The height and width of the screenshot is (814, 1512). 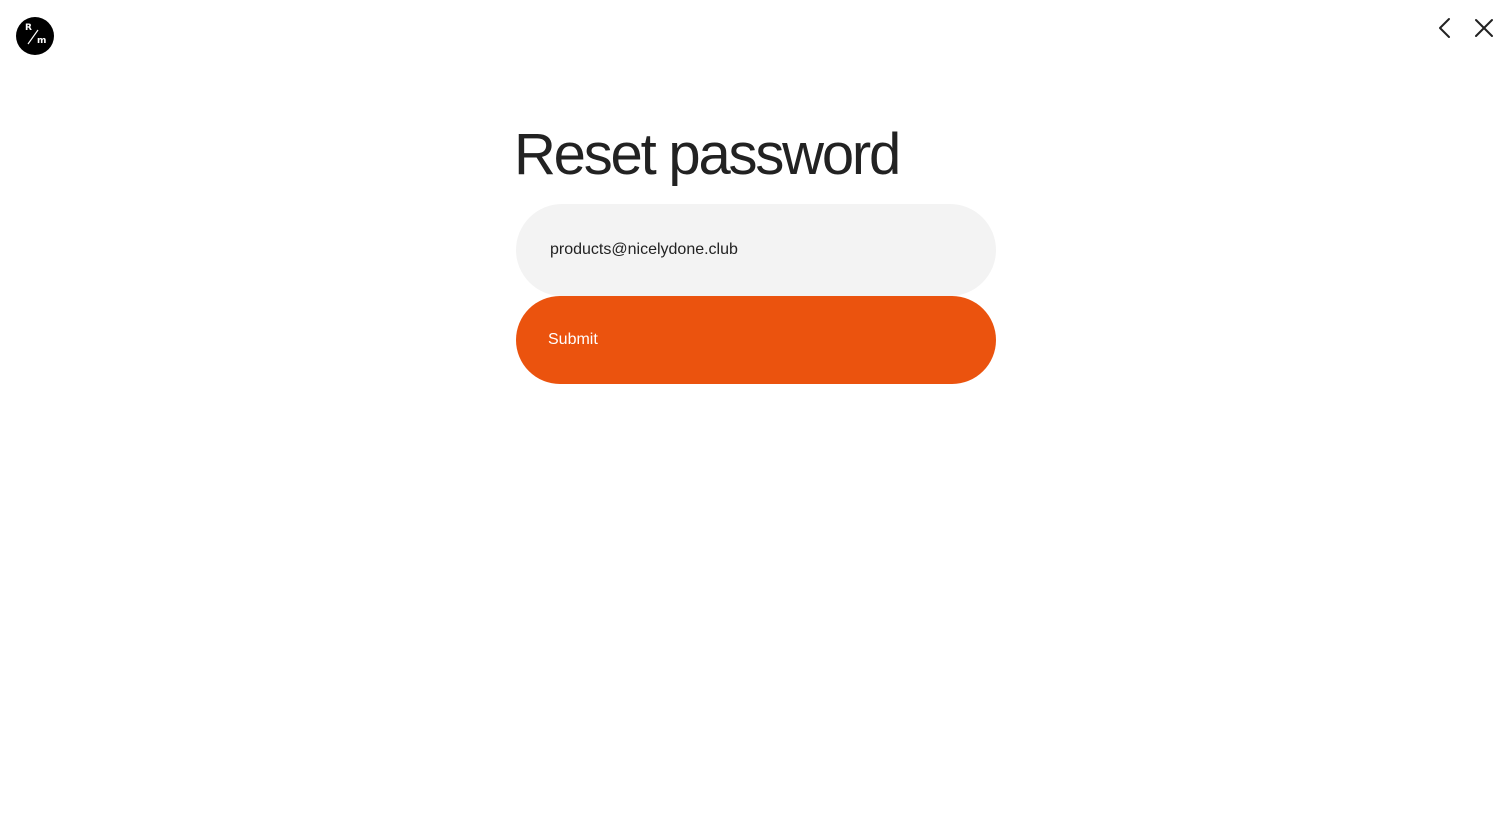 I want to click on submit-button: Submit, so click(x=756, y=340).